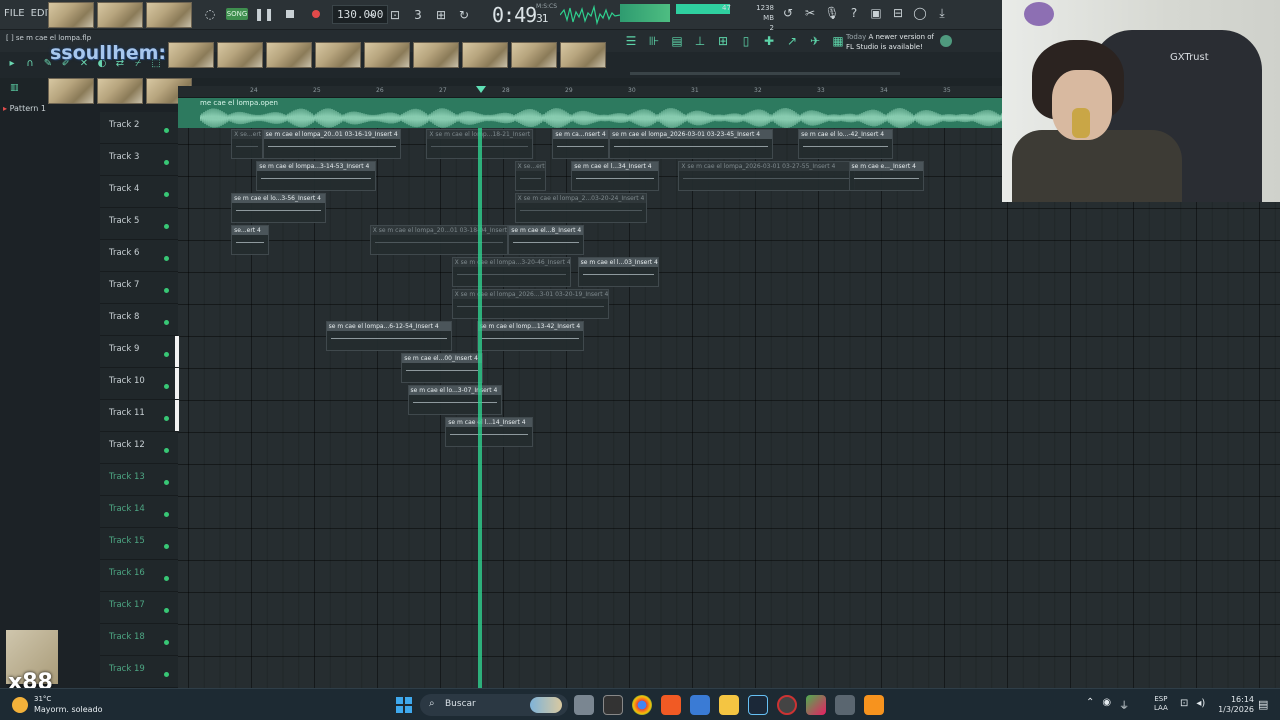 The image size is (1280, 720). What do you see at coordinates (769, 41) in the screenshot?
I see `plugin-picker-icon: ✚` at bounding box center [769, 41].